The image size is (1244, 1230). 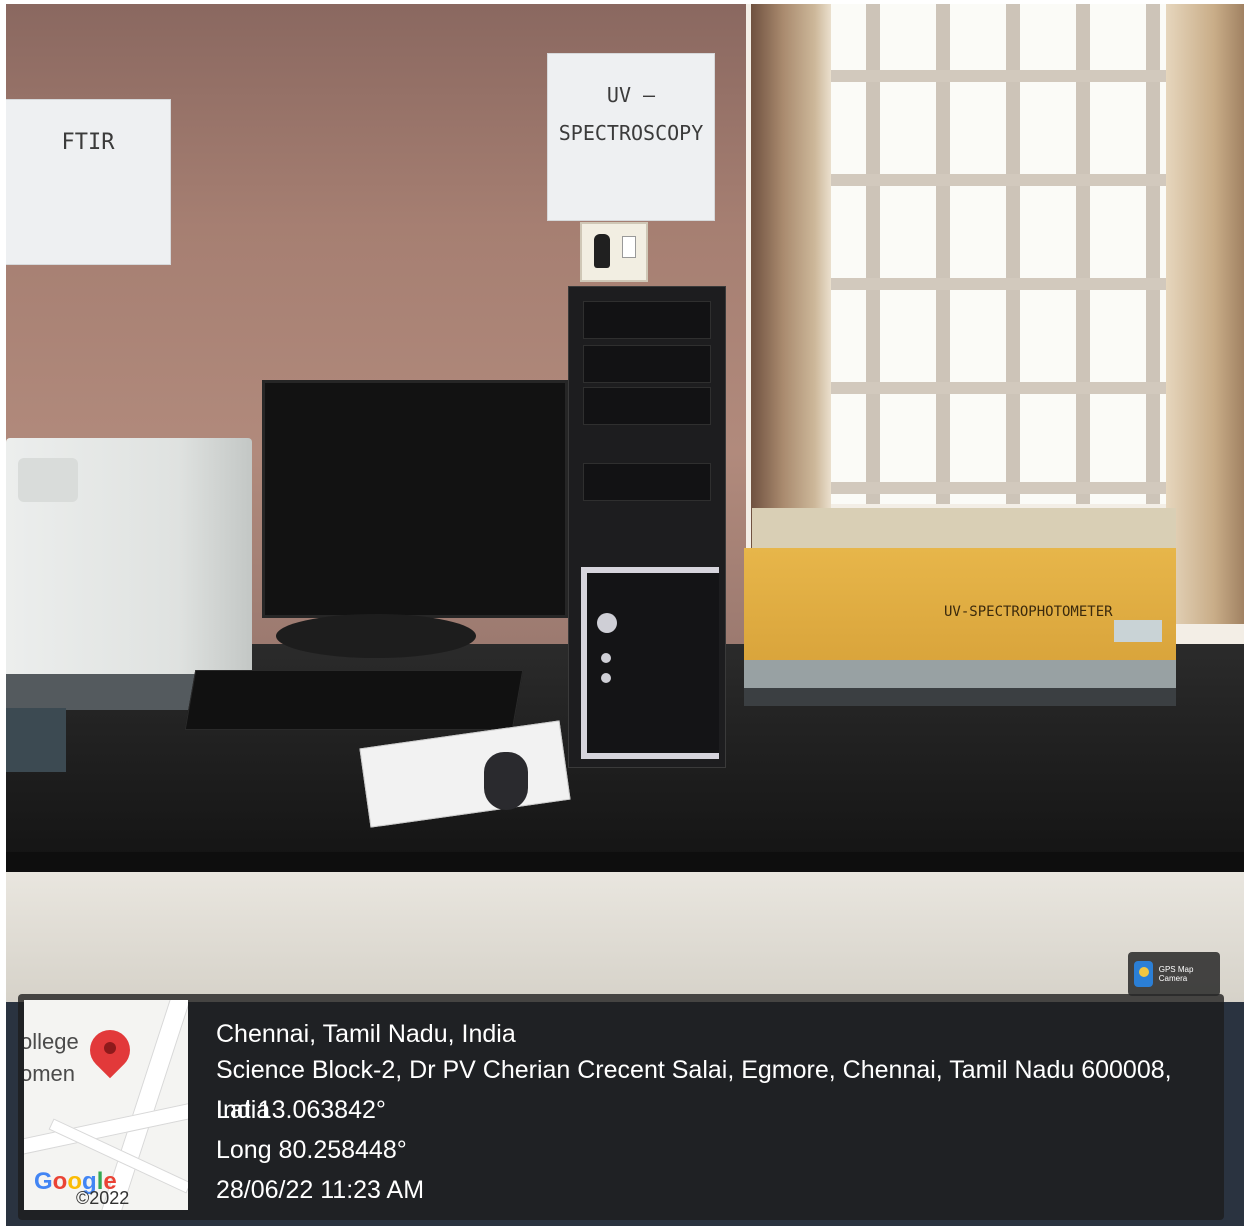 I want to click on gps-map-camera-icon, so click(x=1143, y=974).